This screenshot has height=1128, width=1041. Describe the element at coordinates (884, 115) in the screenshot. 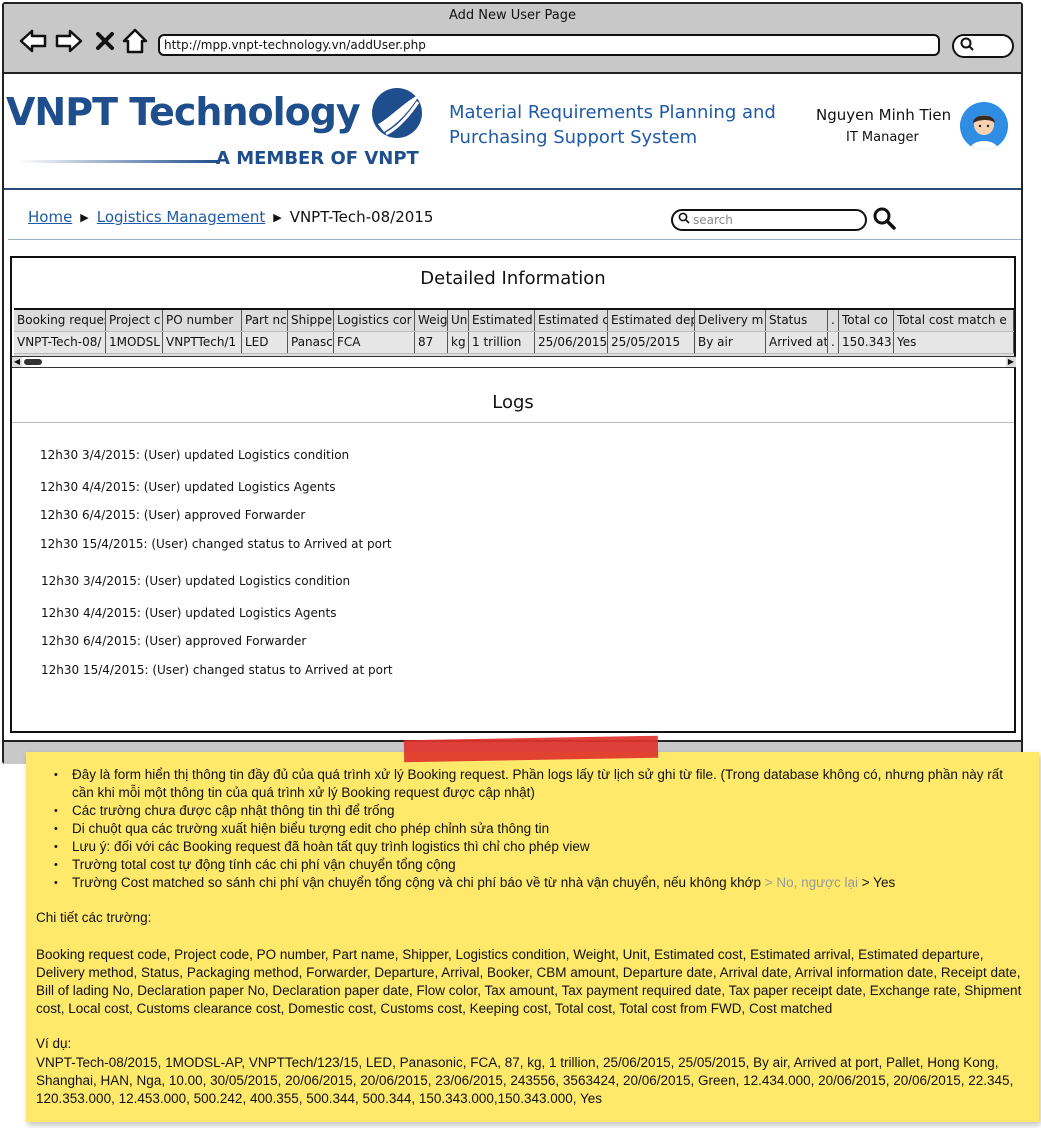

I see `user-name: Nguyen Minh Tien` at that location.